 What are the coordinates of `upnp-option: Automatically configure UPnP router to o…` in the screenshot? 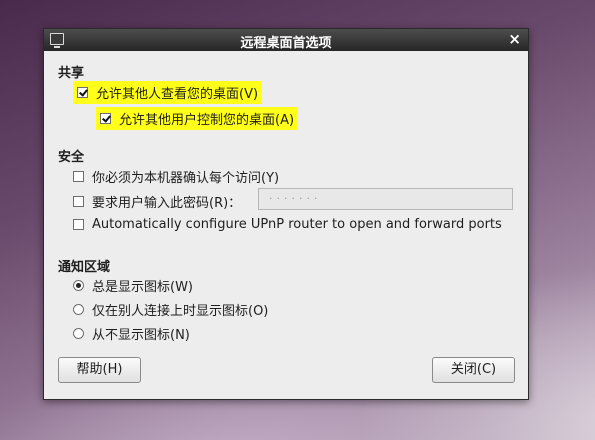 It's located at (287, 224).